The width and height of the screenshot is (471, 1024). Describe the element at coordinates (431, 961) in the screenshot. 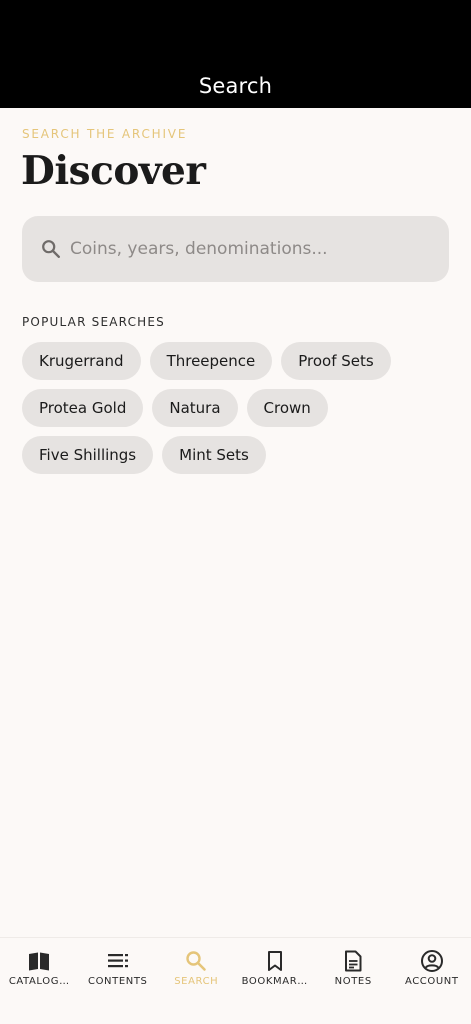

I see `account-circle-icon` at that location.